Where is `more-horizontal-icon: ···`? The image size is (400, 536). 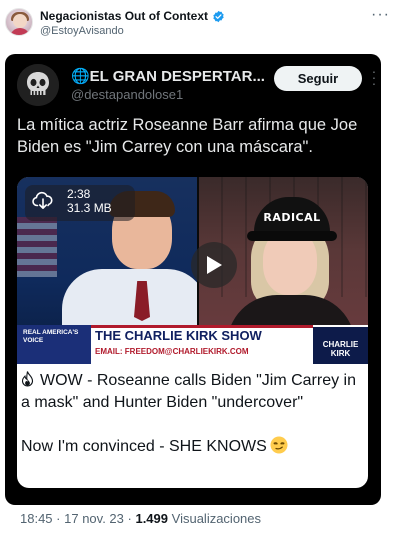
more-horizontal-icon: ··· is located at coordinates (380, 15).